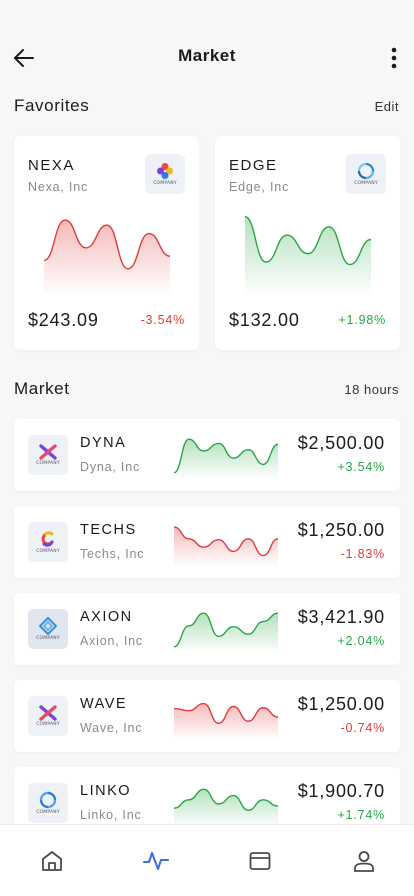  Describe the element at coordinates (259, 187) in the screenshot. I see `company-name: Edge, Inc` at that location.